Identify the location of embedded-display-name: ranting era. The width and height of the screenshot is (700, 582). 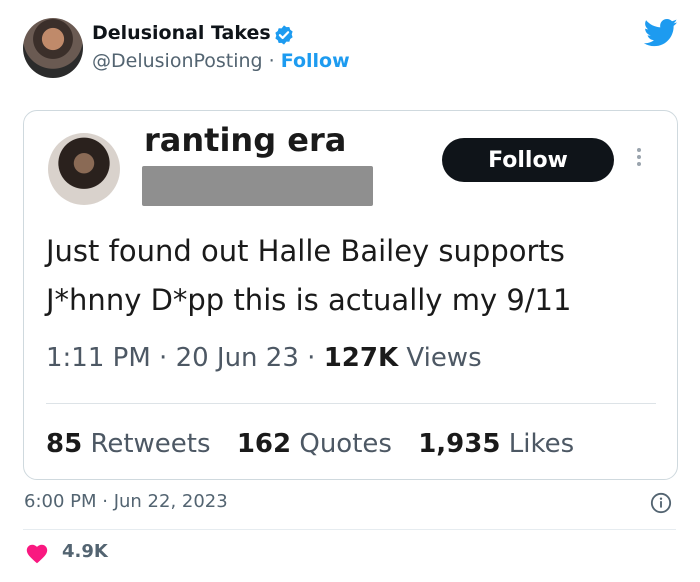
(245, 140).